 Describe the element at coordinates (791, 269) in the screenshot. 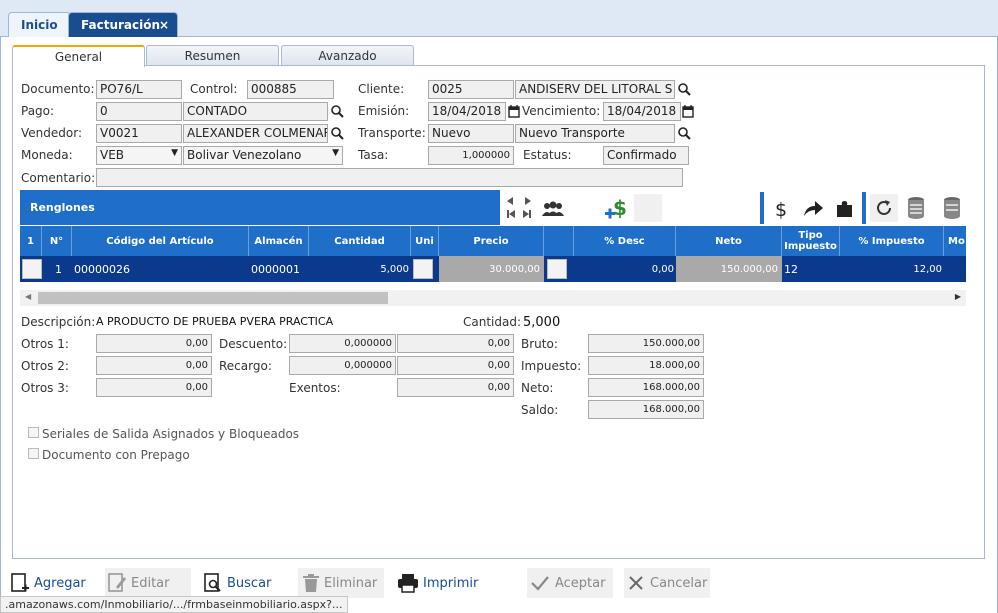

I see `row-tipo-impuesto: 12` at that location.